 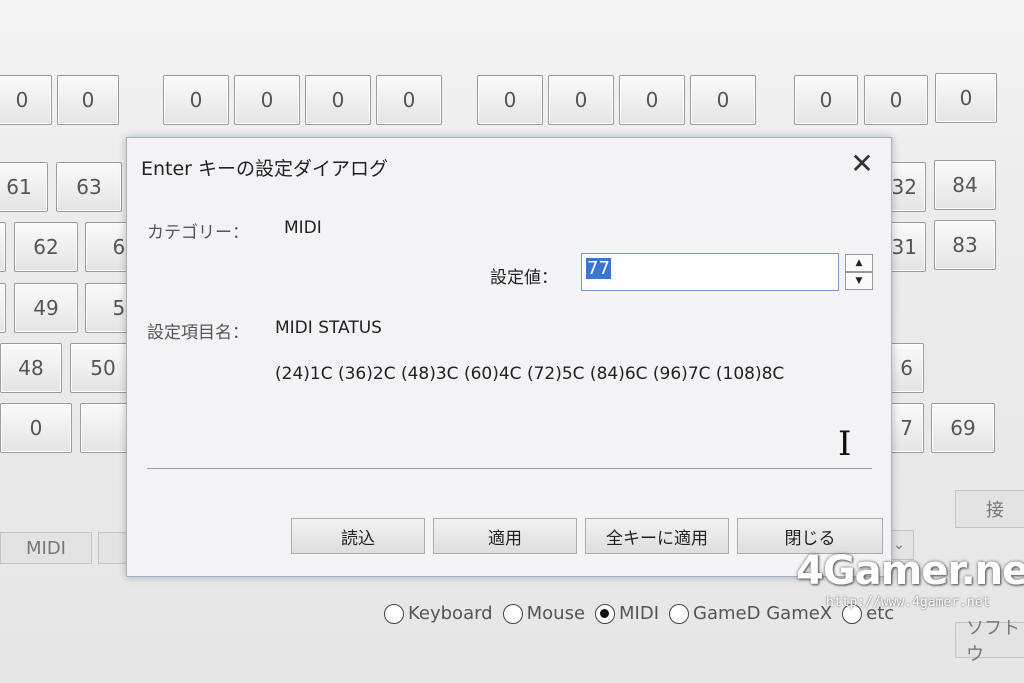 What do you see at coordinates (509, 468) in the screenshot?
I see `divider` at bounding box center [509, 468].